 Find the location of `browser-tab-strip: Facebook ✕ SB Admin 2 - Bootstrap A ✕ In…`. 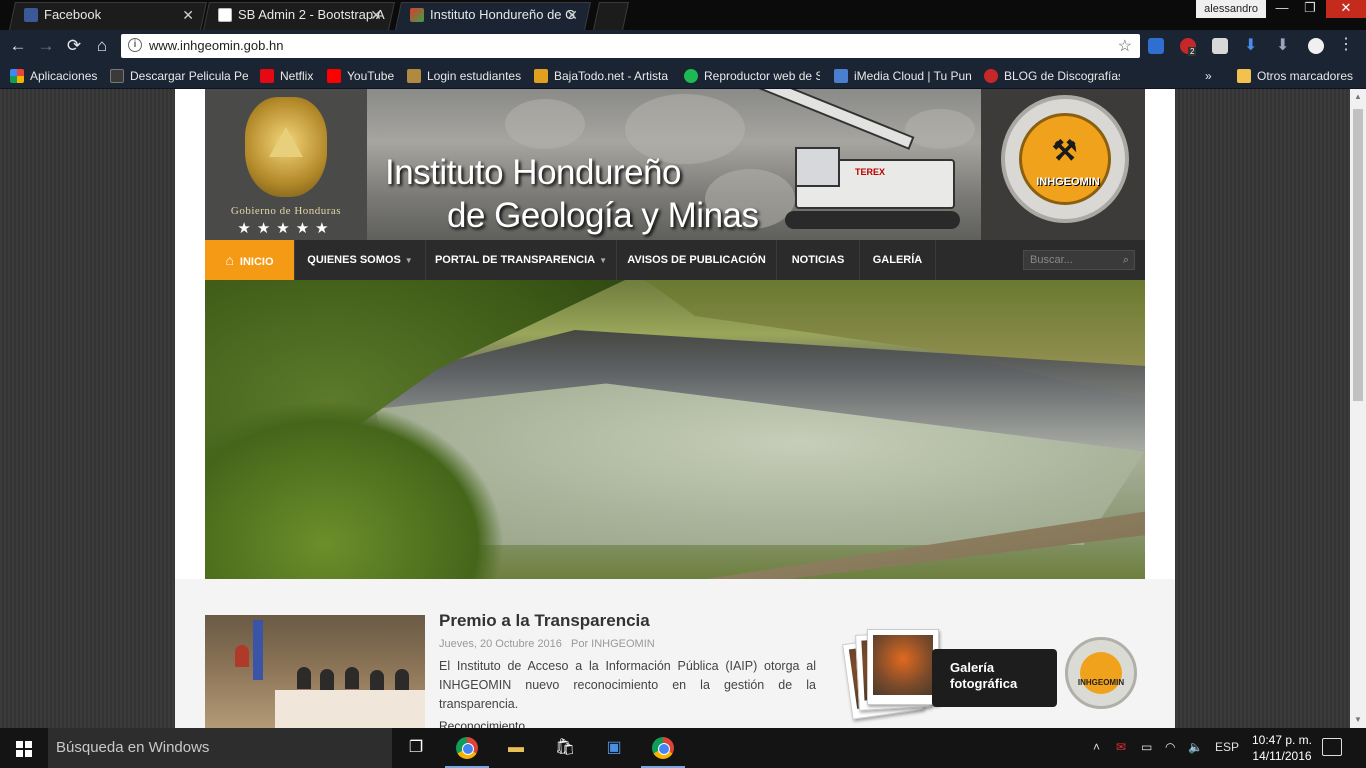

browser-tab-strip: Facebook ✕ SB Admin 2 - Bootstrap A ✕ In… is located at coordinates (683, 15).